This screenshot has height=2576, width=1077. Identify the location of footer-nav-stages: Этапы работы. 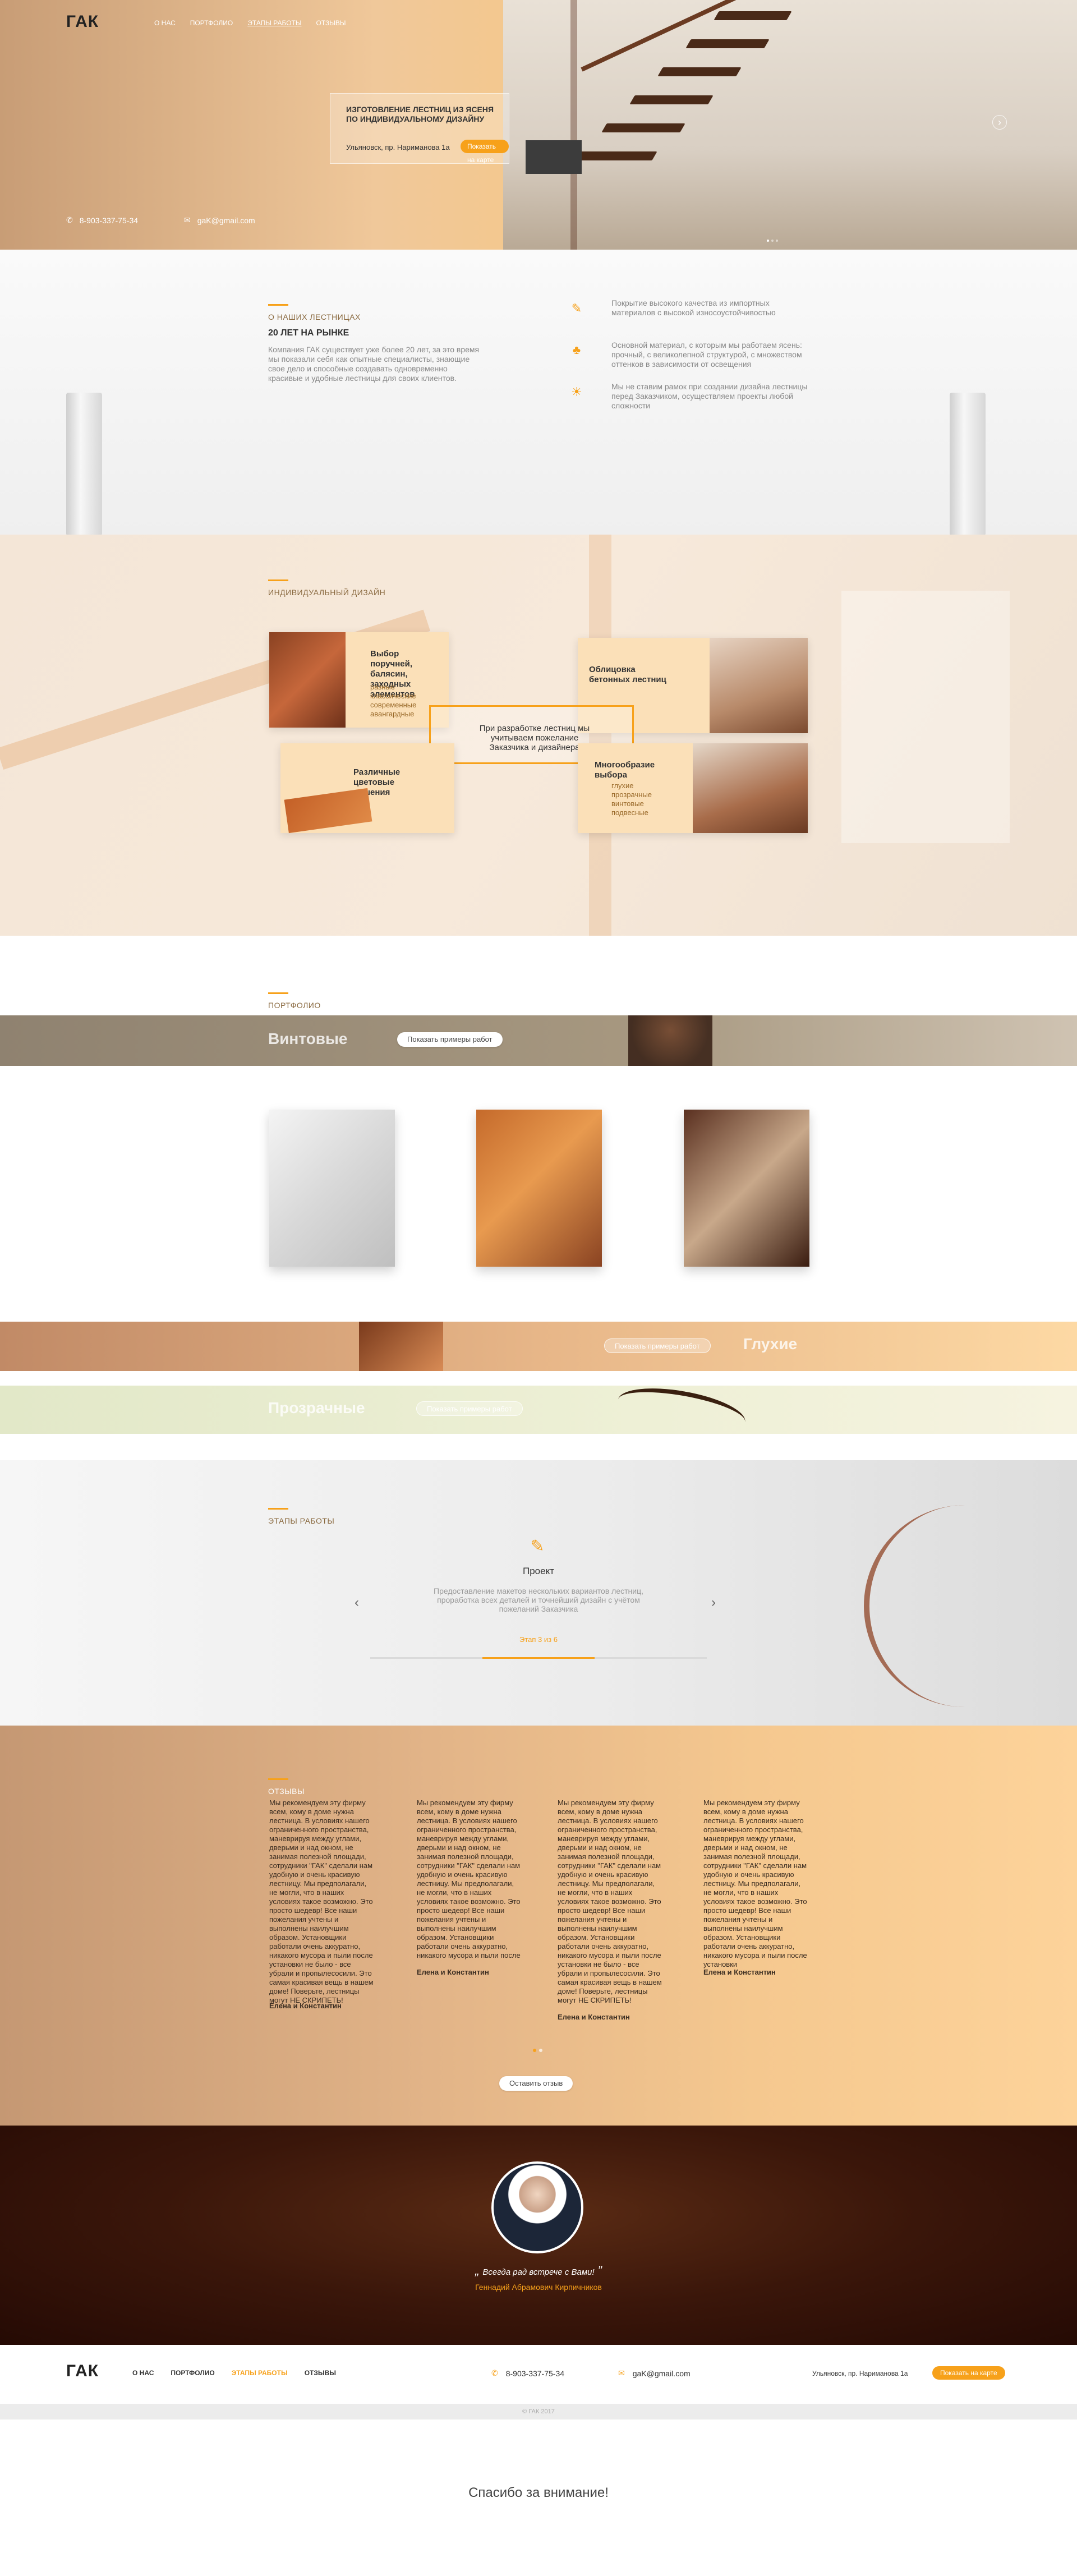
(260, 2373).